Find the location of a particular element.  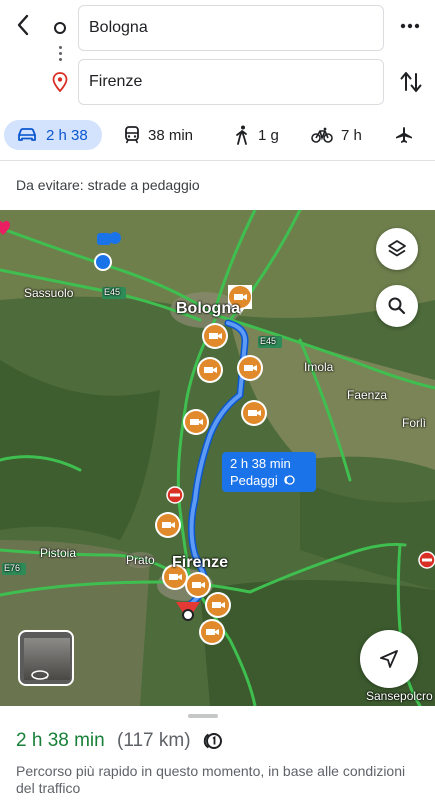

search-icon is located at coordinates (397, 306).